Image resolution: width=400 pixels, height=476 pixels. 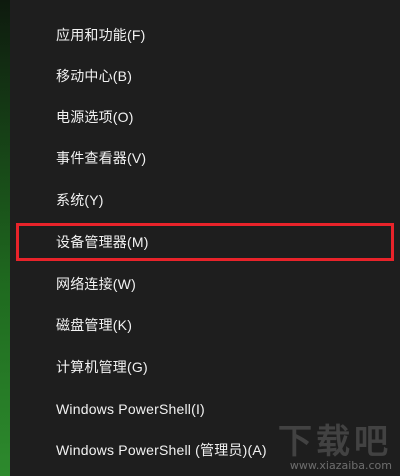 What do you see at coordinates (161, 450) in the screenshot?
I see `menu-item-label: Windows PowerShell (管理员)(A)` at bounding box center [161, 450].